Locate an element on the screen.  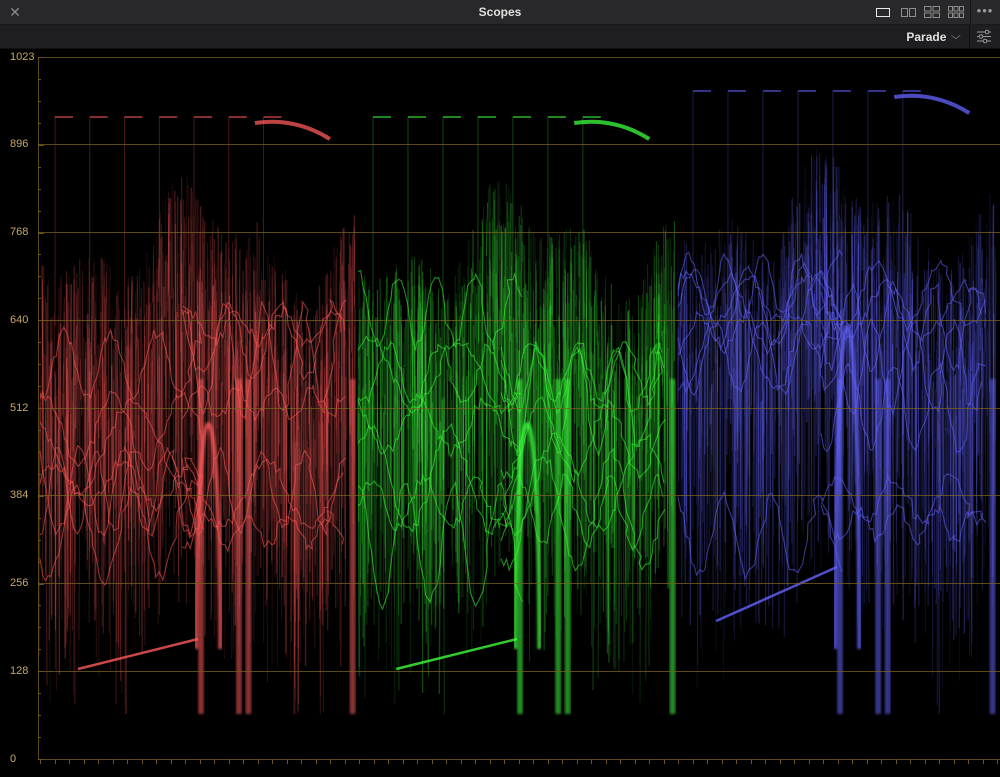
title-separator is located at coordinates (970, 12).